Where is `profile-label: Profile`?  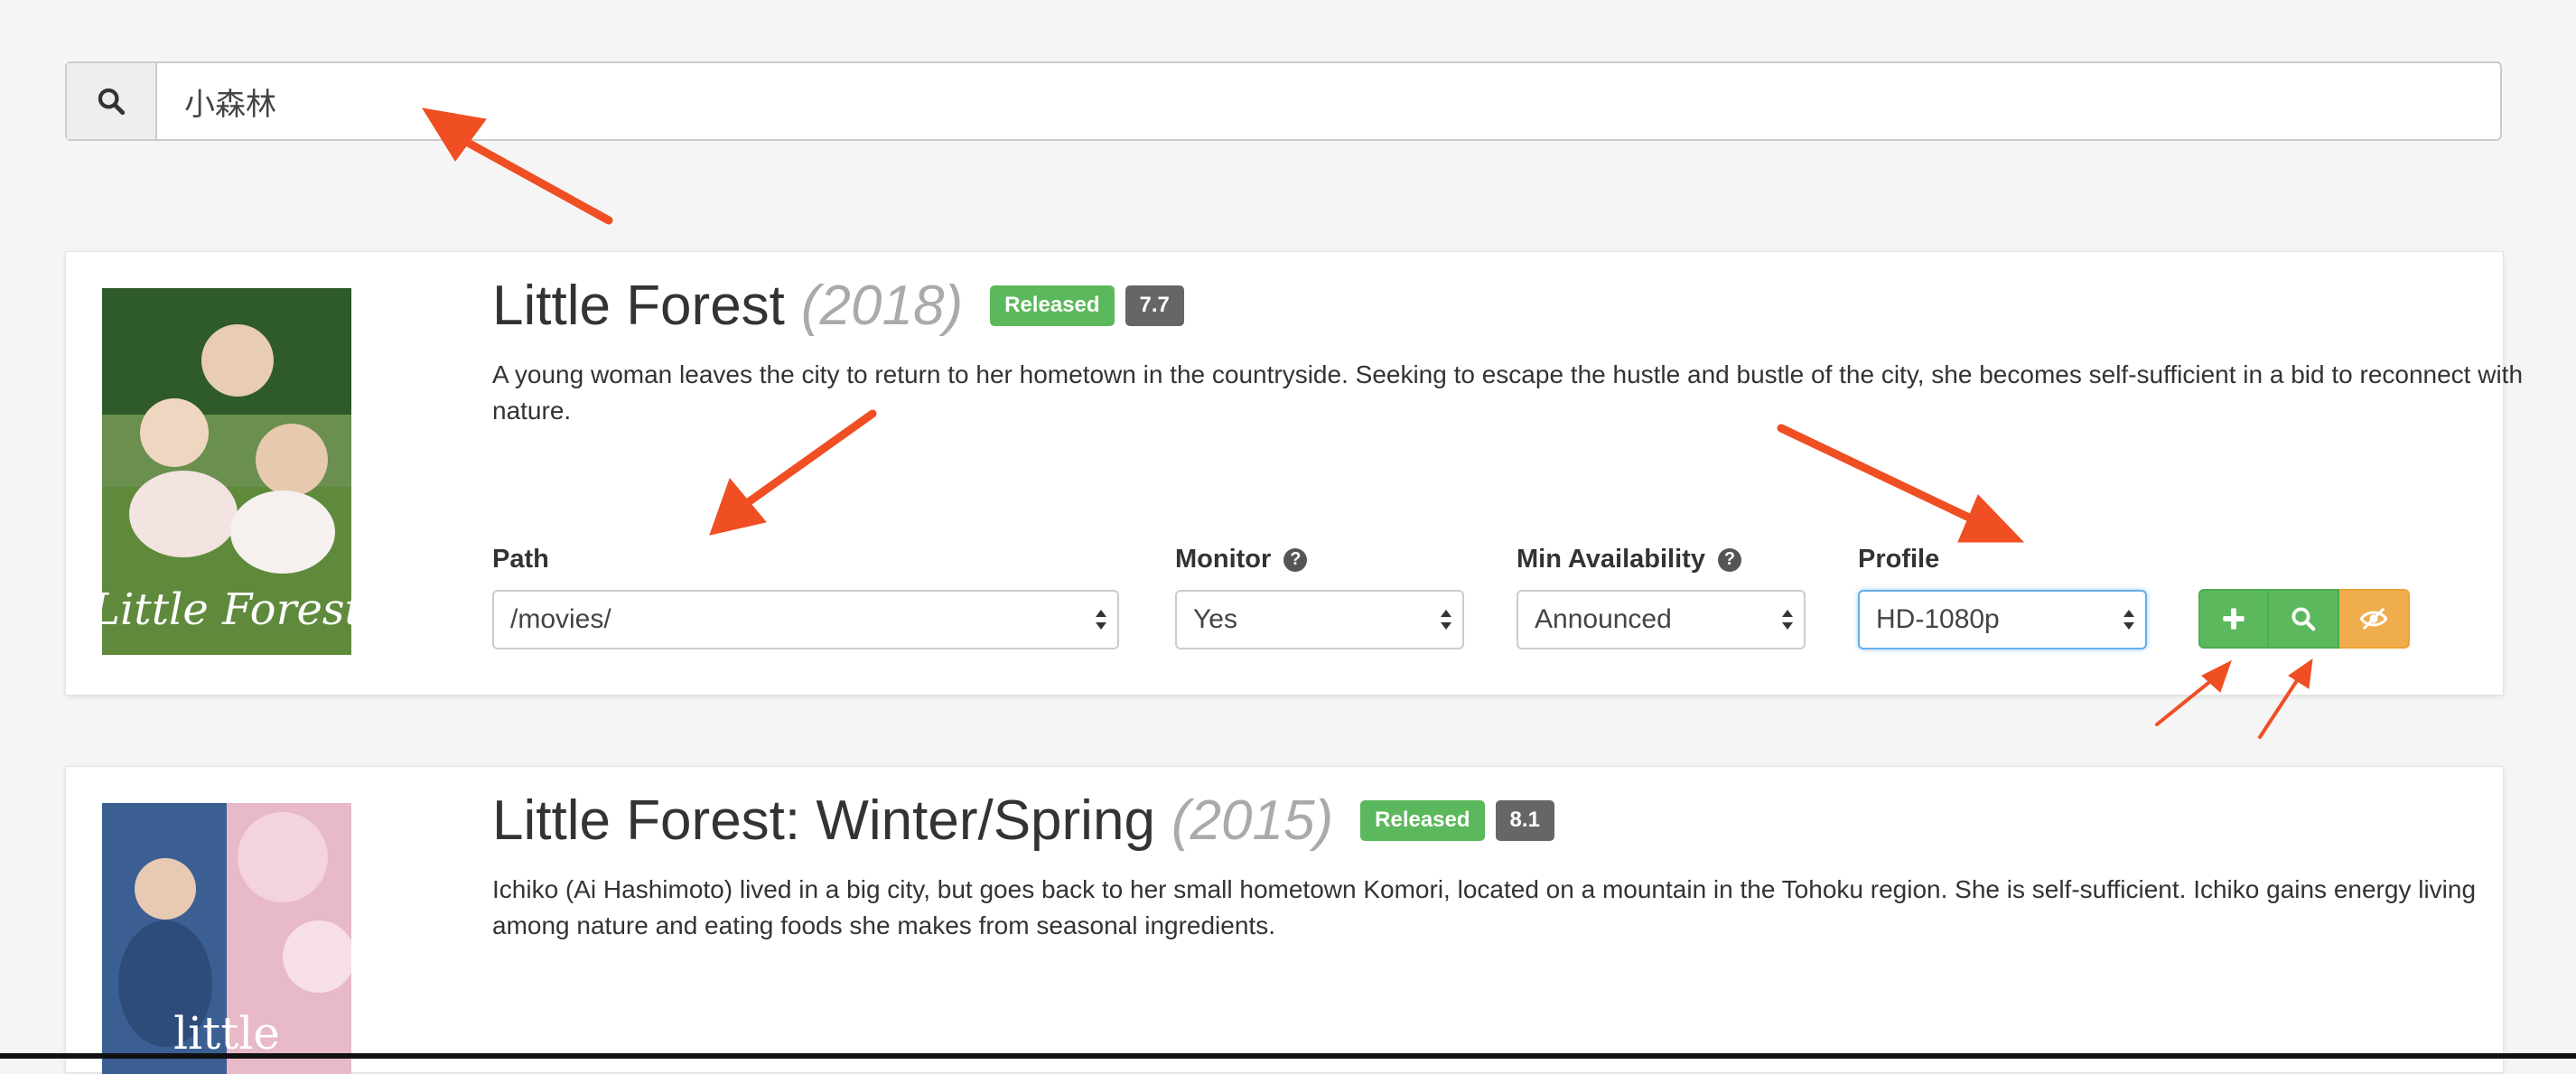
profile-label: Profile is located at coordinates (1898, 559).